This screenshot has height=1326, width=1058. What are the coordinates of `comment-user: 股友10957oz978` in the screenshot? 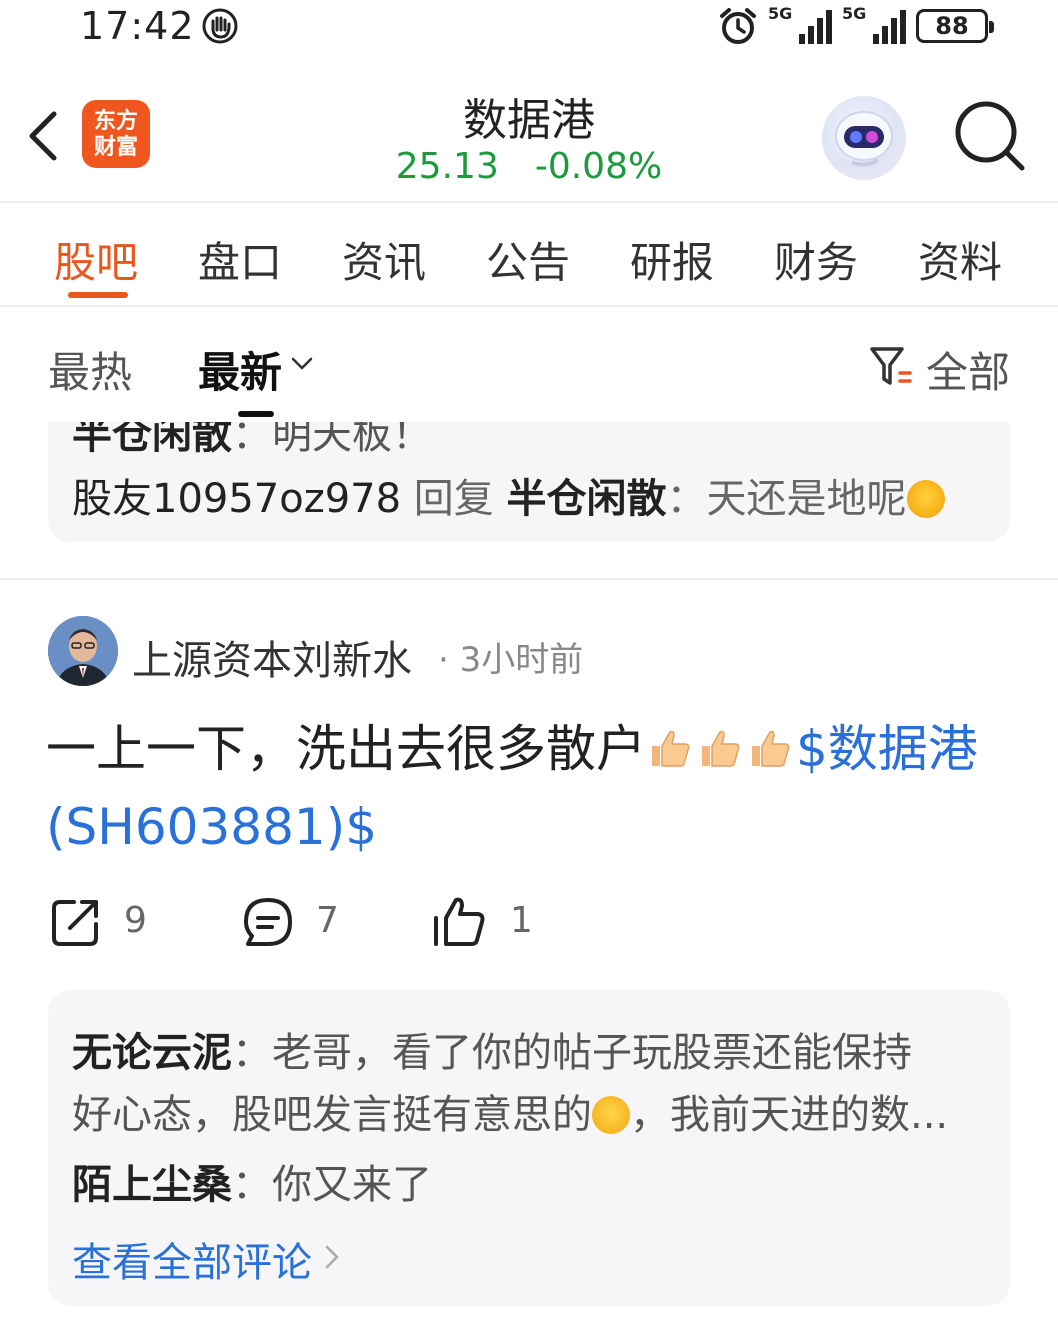 It's located at (236, 499).